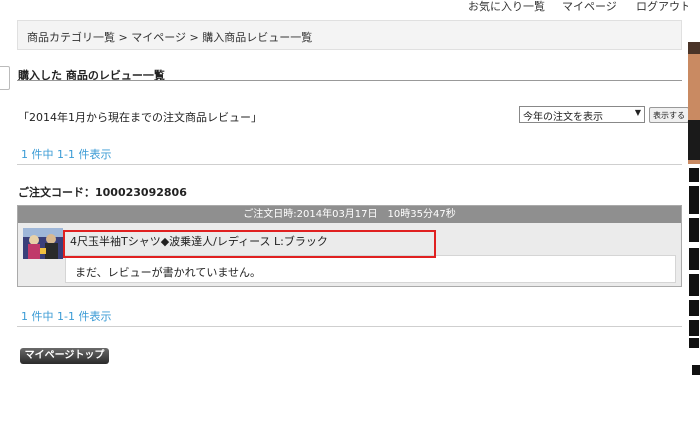  What do you see at coordinates (663, 7) in the screenshot?
I see `logout-link: ログアウト` at bounding box center [663, 7].